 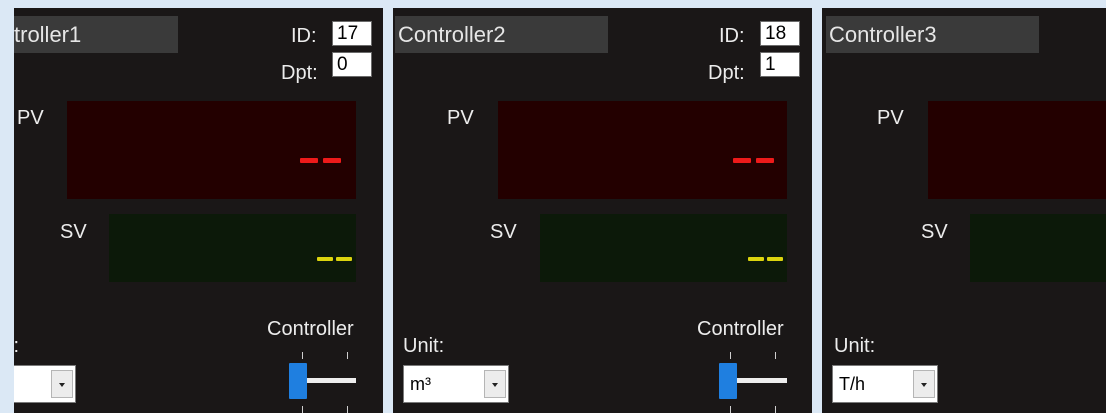 I want to click on id-input: 17, so click(x=352, y=33).